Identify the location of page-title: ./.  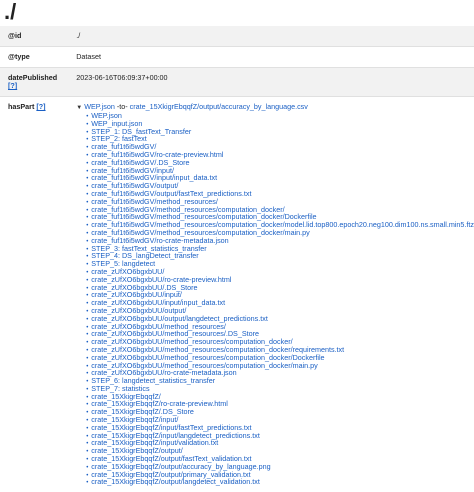
(237, 11).